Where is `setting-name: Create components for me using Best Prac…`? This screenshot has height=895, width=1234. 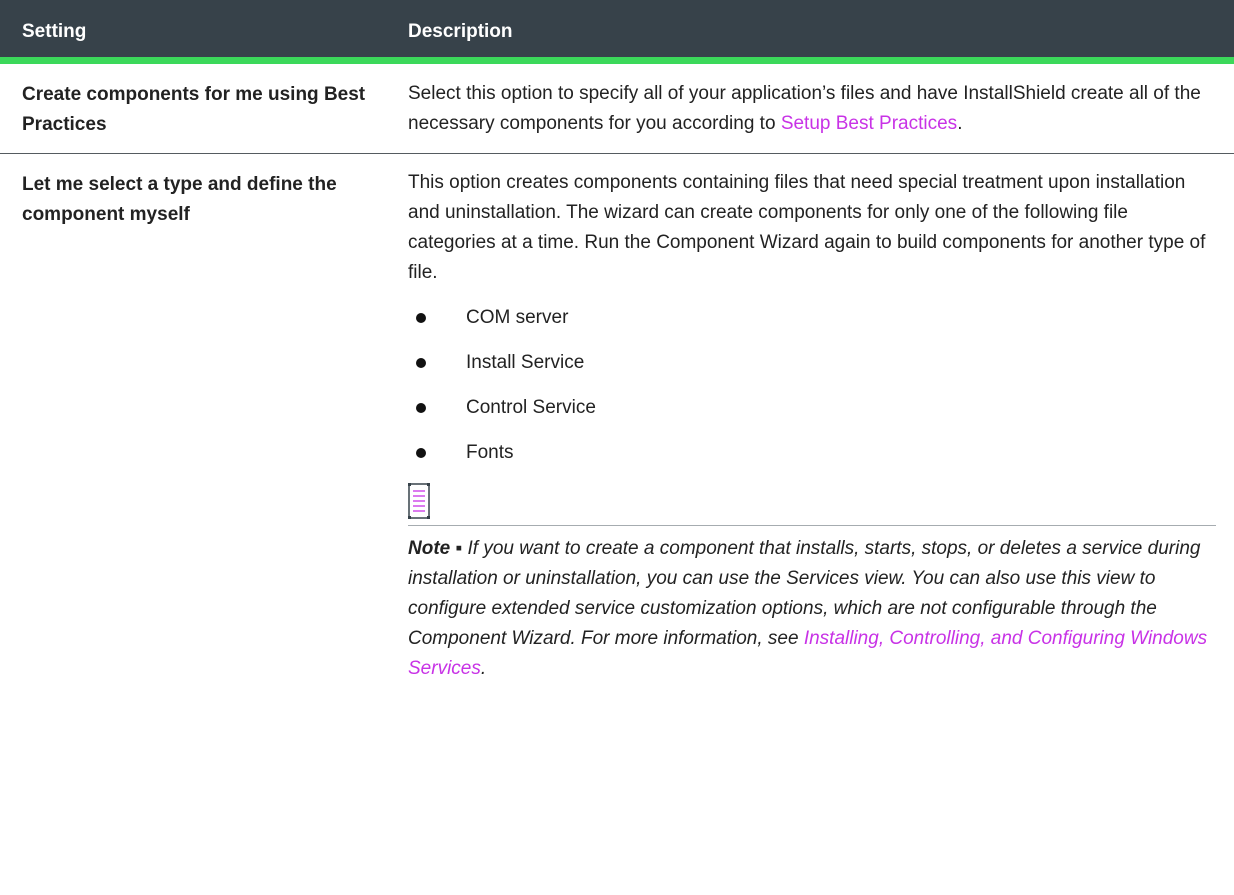 setting-name: Create components for me using Best Prac… is located at coordinates (194, 109).